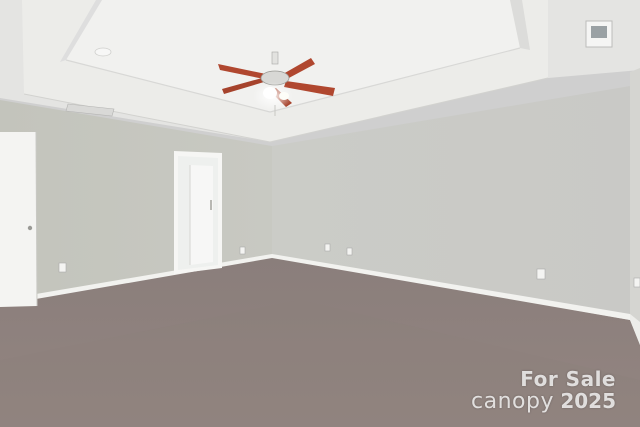  I want to click on watermark-brand-logo: canopy, so click(512, 401).